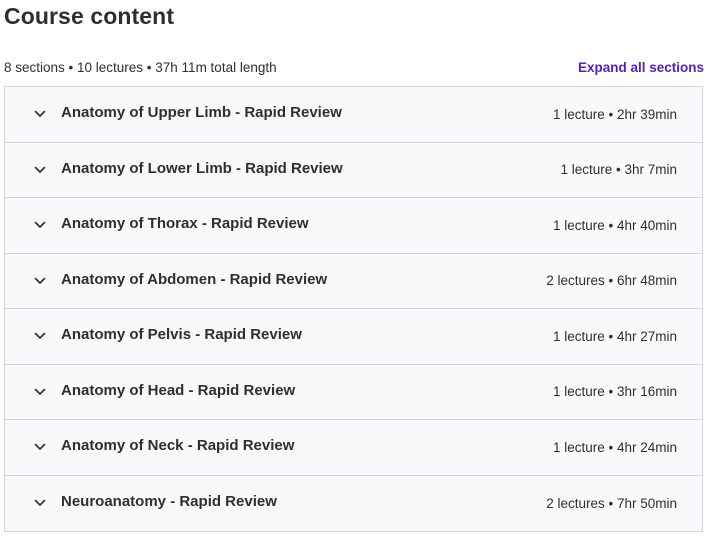 The height and width of the screenshot is (537, 708). I want to click on section-meta: 1 lecture • 3hr 16min, so click(614, 392).